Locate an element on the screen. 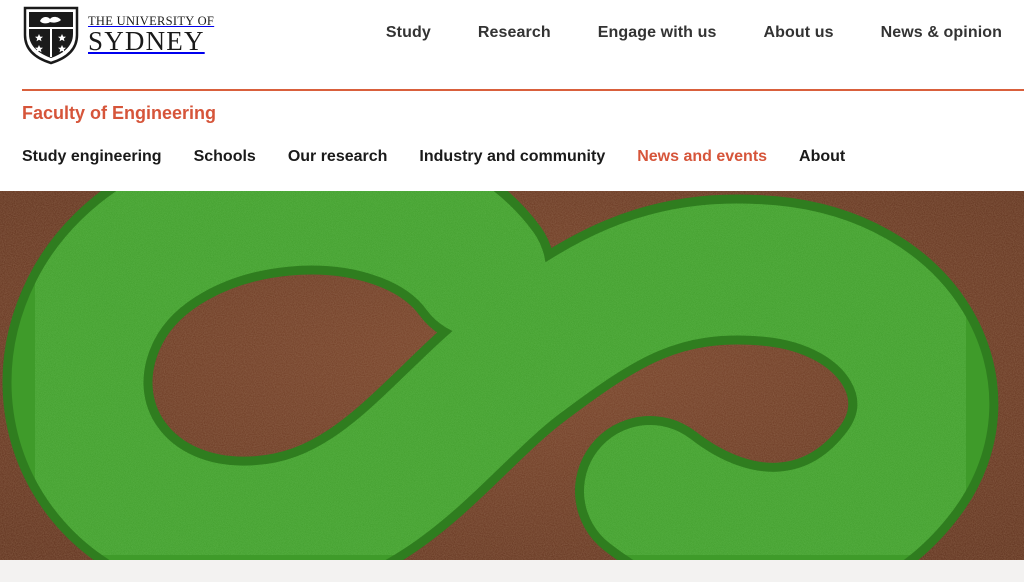  nav-about-us: About us is located at coordinates (798, 33).